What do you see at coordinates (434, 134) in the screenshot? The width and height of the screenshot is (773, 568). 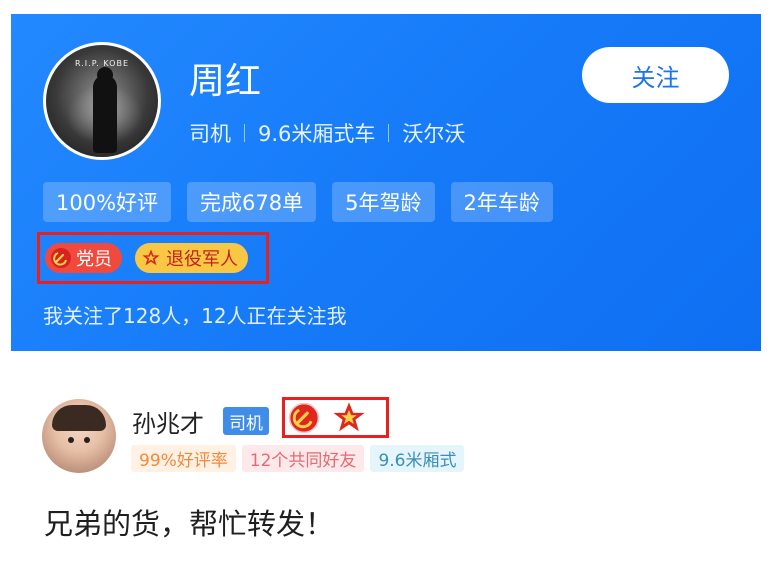 I see `meta-brand: 沃尔沃` at bounding box center [434, 134].